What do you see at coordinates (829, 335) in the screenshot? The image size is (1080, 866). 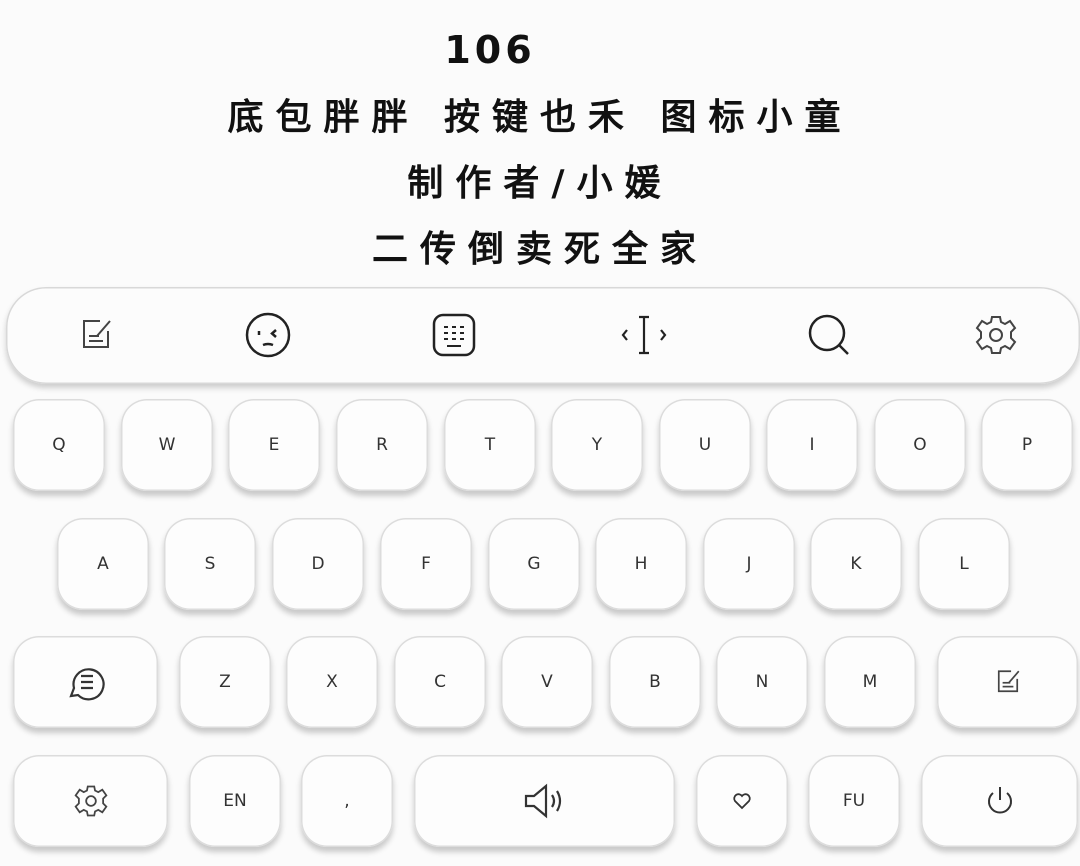 I see `search-icon` at bounding box center [829, 335].